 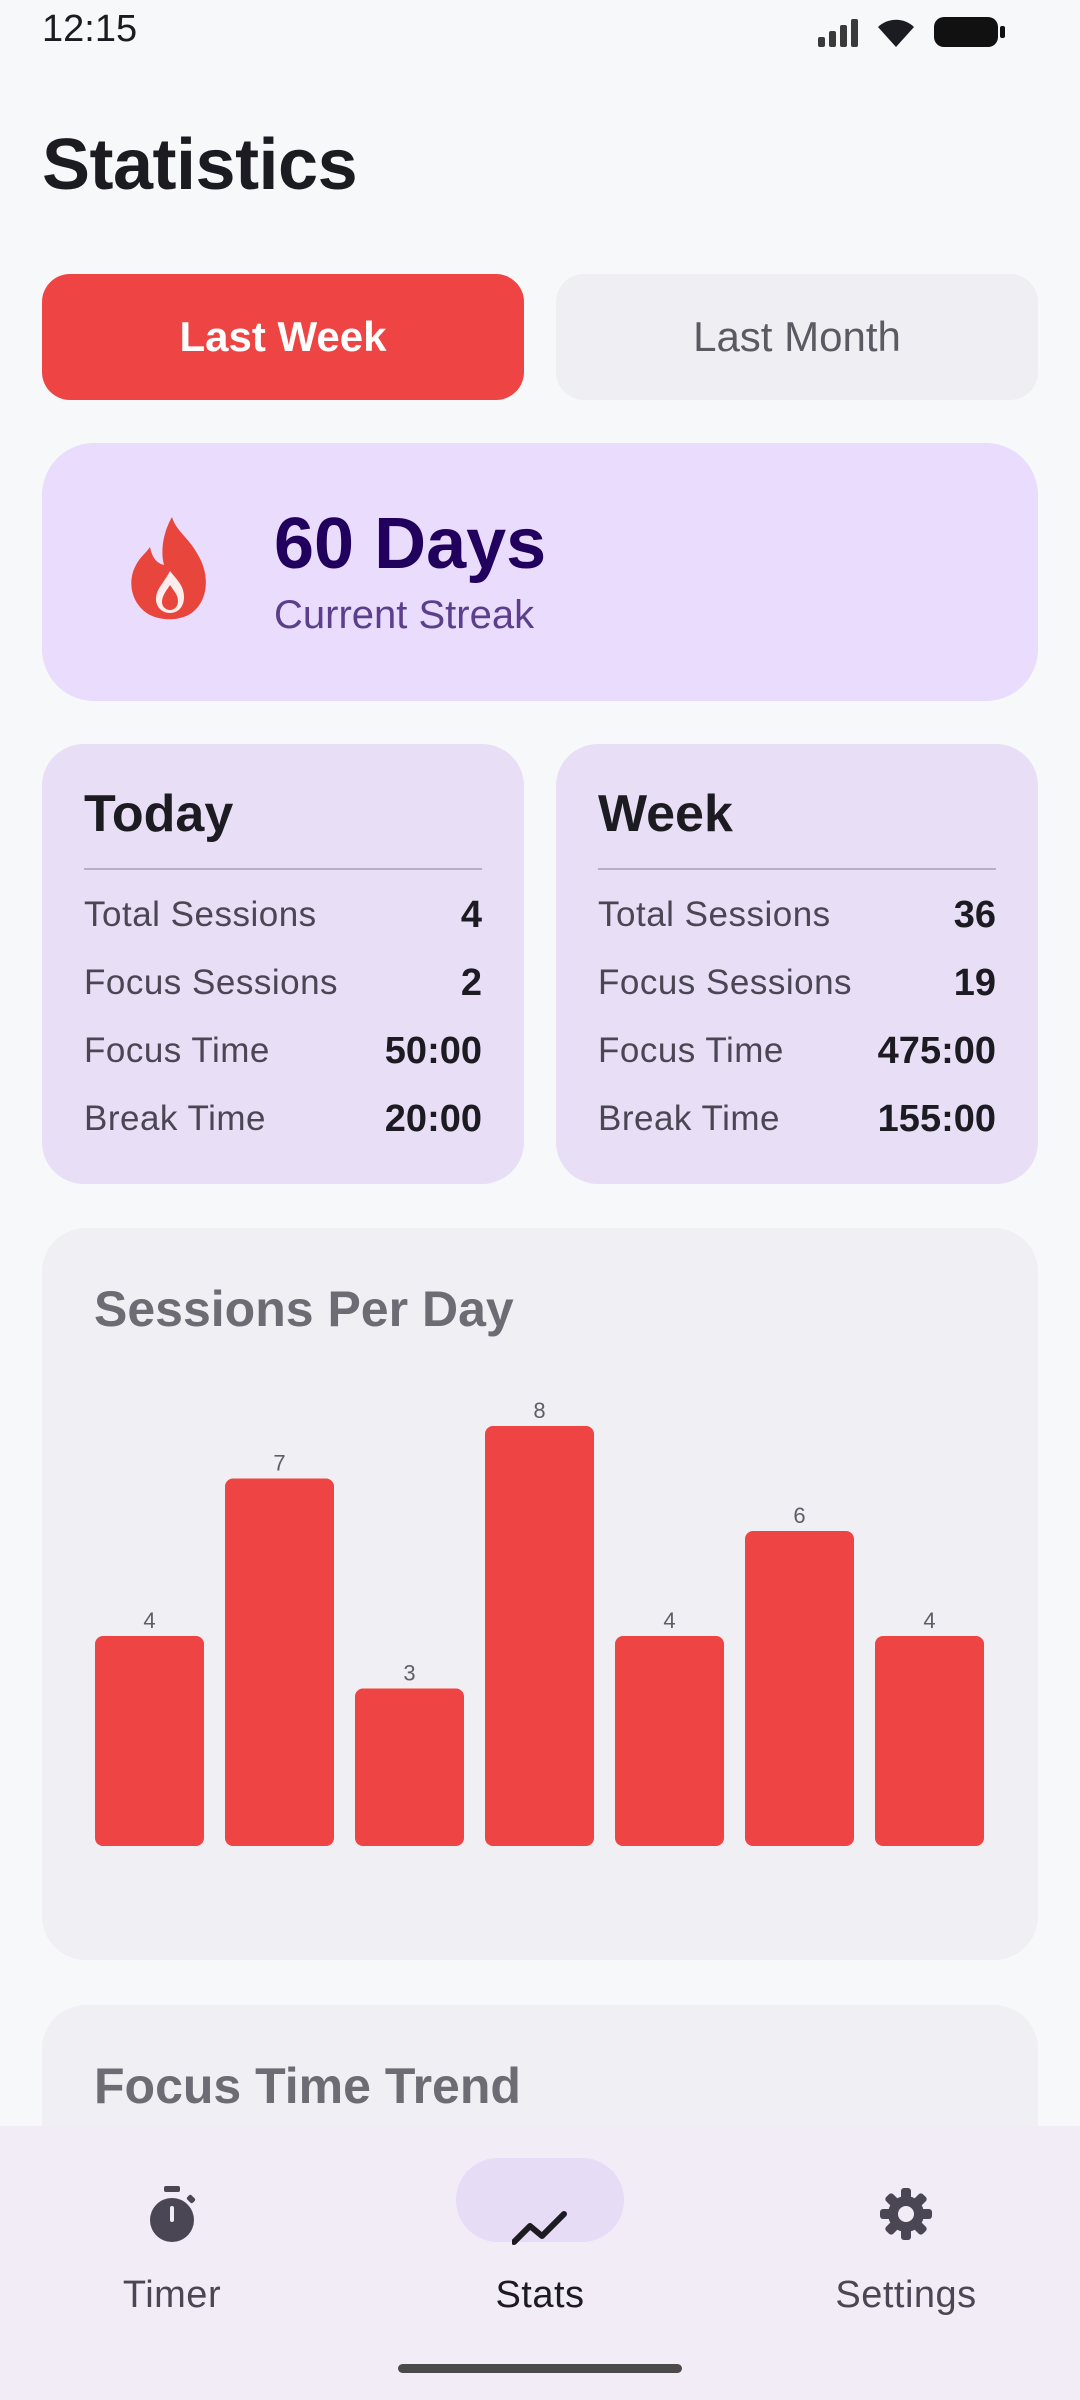 I want to click on tab-last-month: Last Month, so click(x=797, y=337).